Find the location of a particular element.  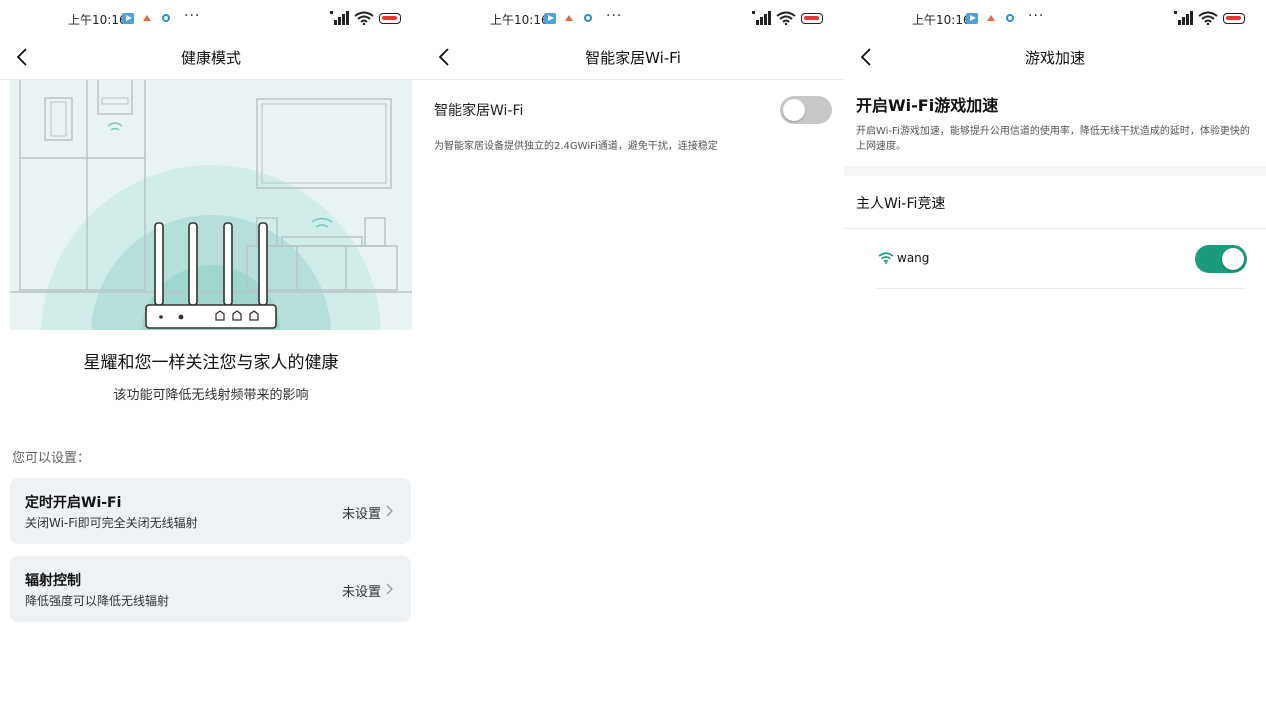

nav-bar: 健康模式 is located at coordinates (211, 58).